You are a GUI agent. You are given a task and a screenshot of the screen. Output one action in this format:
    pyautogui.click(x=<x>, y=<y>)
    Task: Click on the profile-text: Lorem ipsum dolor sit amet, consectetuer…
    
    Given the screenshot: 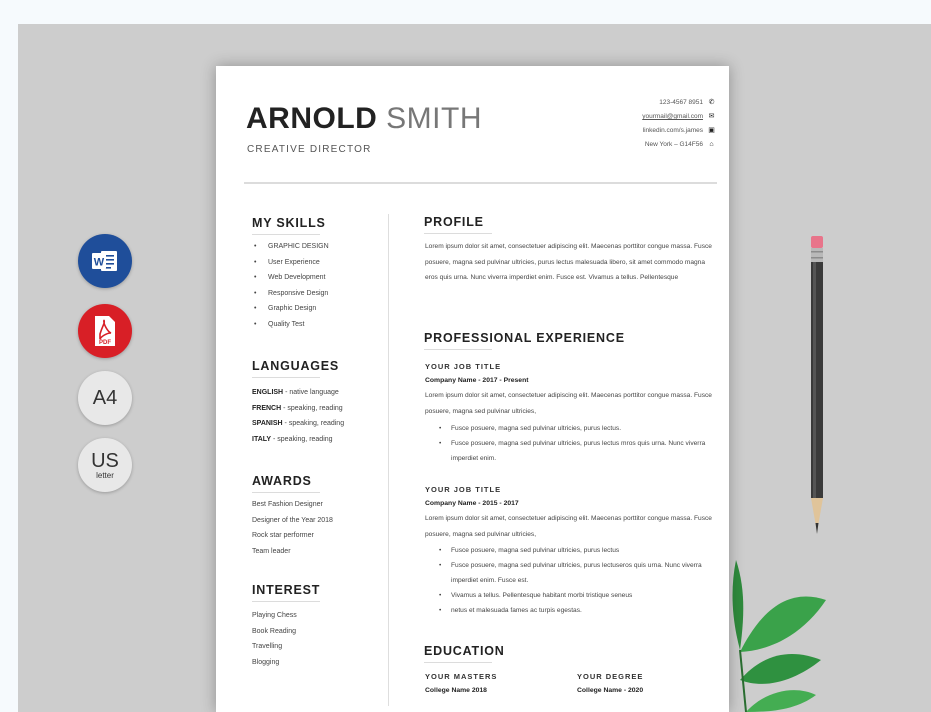 What is the action you would take?
    pyautogui.click(x=568, y=262)
    